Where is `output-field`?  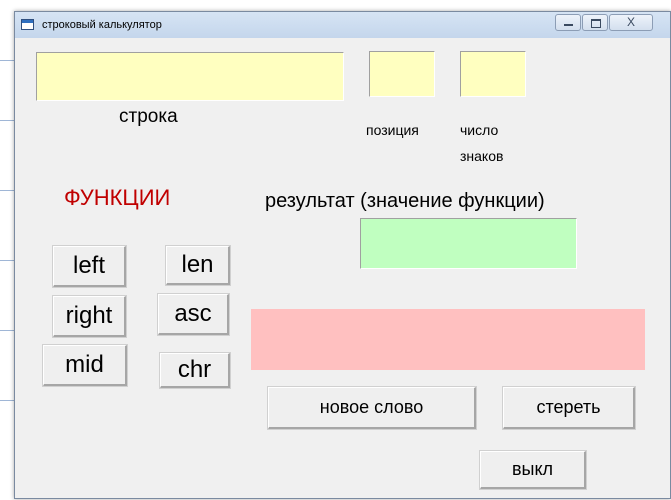 output-field is located at coordinates (448, 339).